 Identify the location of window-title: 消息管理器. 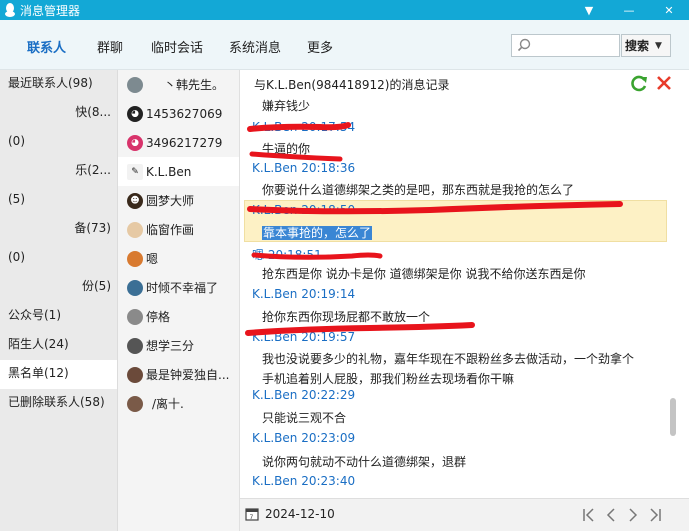
(50, 10).